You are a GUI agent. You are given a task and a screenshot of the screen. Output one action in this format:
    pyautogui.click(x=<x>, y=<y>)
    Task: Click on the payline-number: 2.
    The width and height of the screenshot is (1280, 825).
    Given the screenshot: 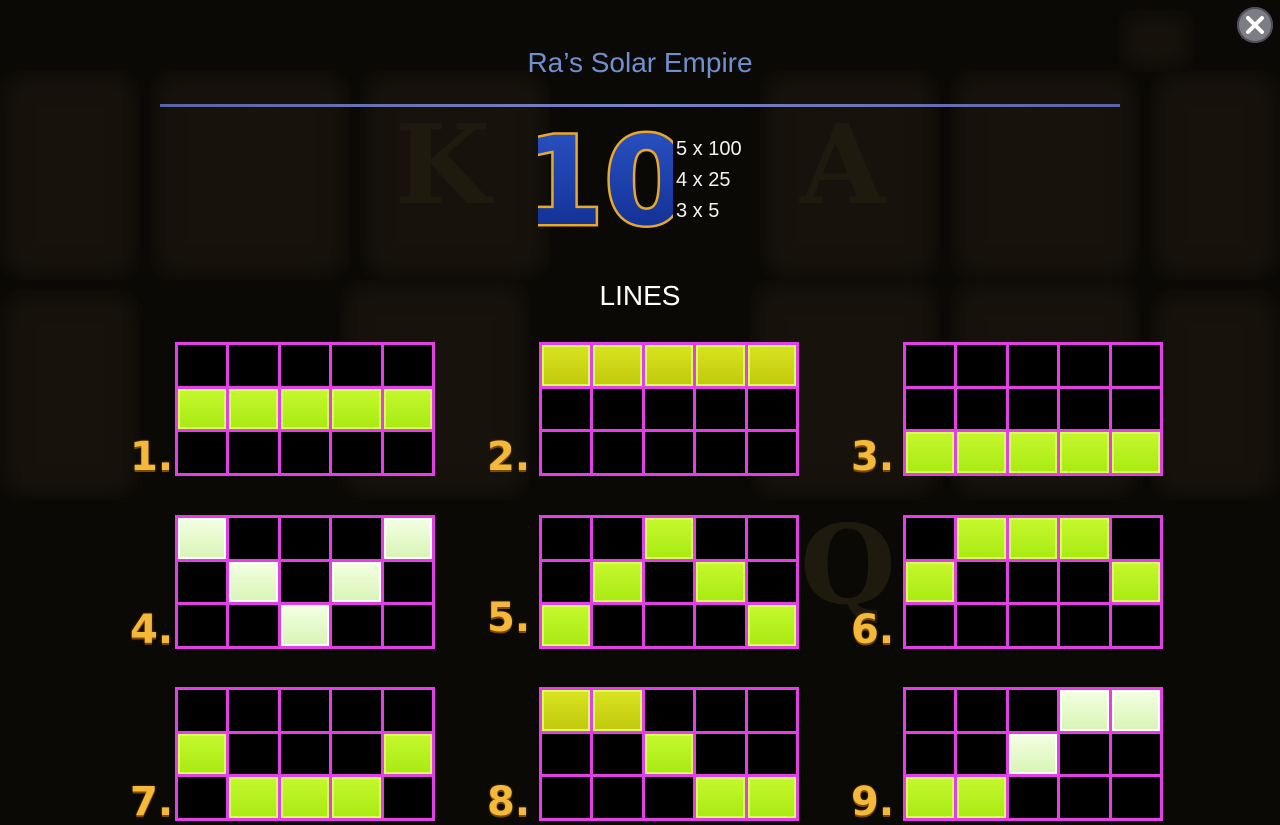 What is the action you would take?
    pyautogui.click(x=509, y=457)
    